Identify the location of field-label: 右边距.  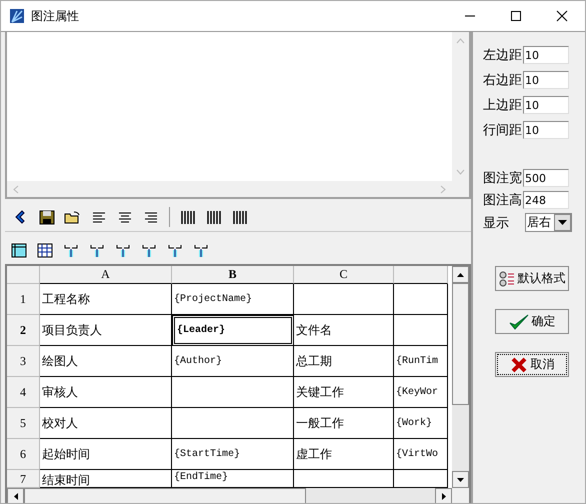
(502, 80).